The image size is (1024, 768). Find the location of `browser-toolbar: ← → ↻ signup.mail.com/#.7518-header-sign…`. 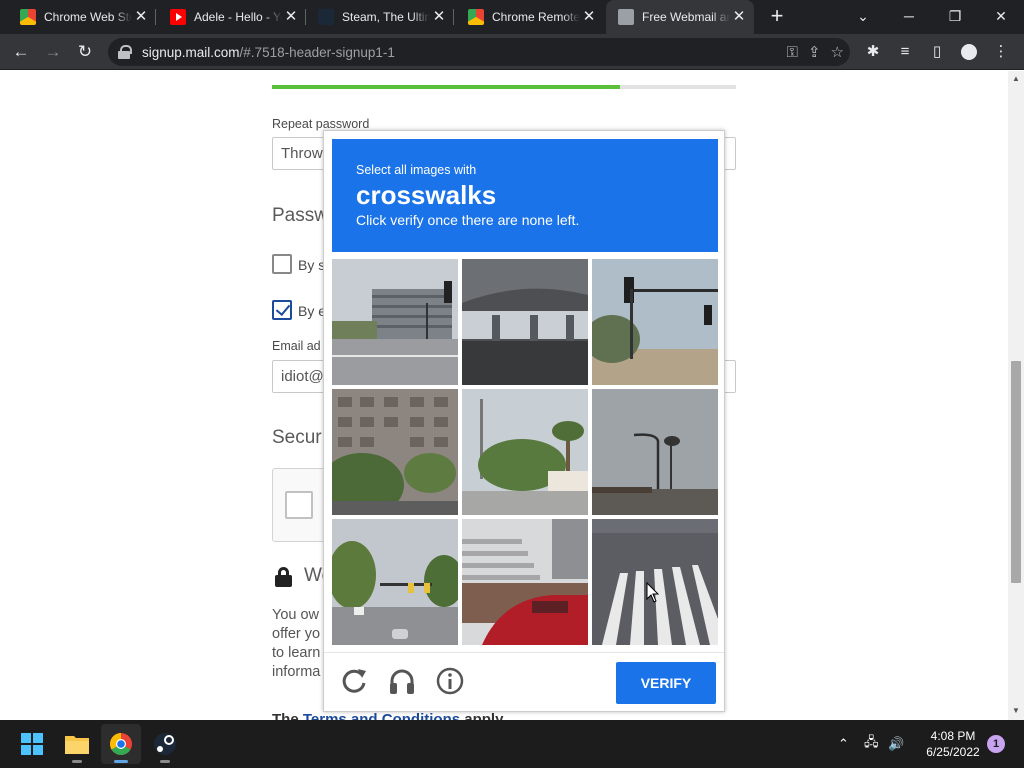

browser-toolbar: ← → ↻ signup.mail.com/#.7518-header-sign… is located at coordinates (512, 52).